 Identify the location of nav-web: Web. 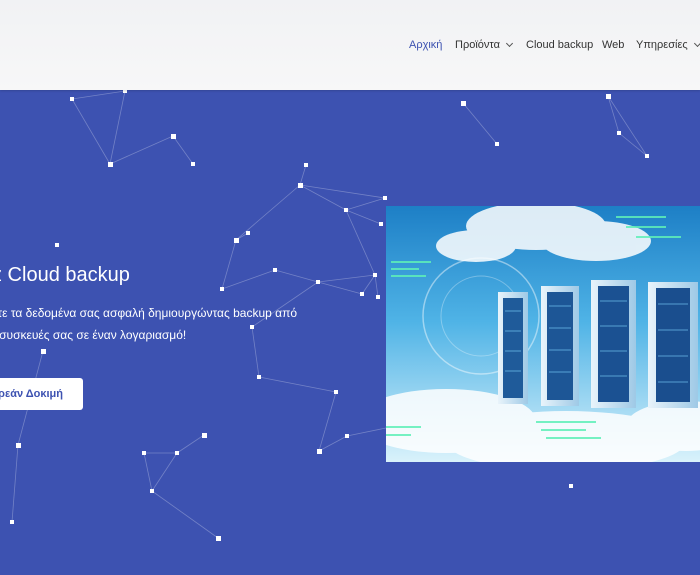
(613, 45).